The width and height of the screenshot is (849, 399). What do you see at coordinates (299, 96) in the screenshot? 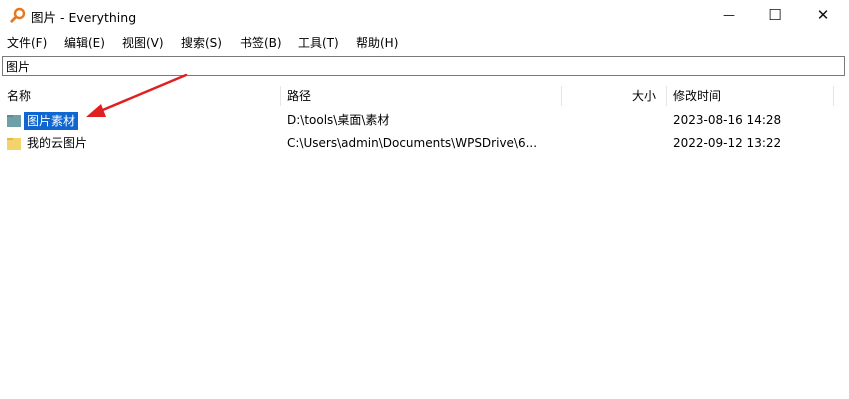
I see `column-path-header: 路径` at bounding box center [299, 96].